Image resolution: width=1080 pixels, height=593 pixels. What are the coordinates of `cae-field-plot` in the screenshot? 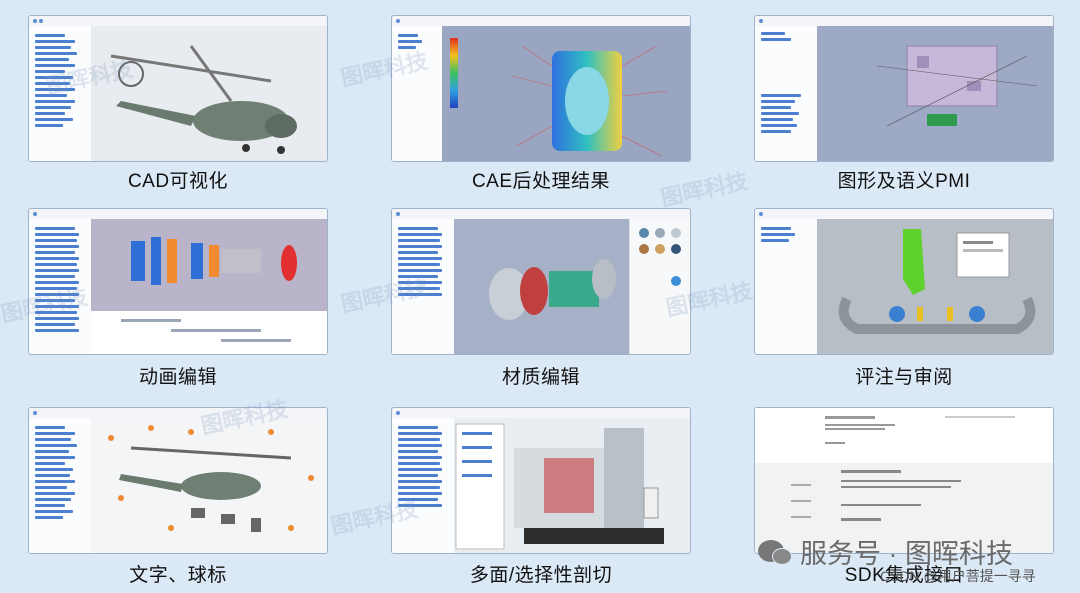 It's located at (559, 97).